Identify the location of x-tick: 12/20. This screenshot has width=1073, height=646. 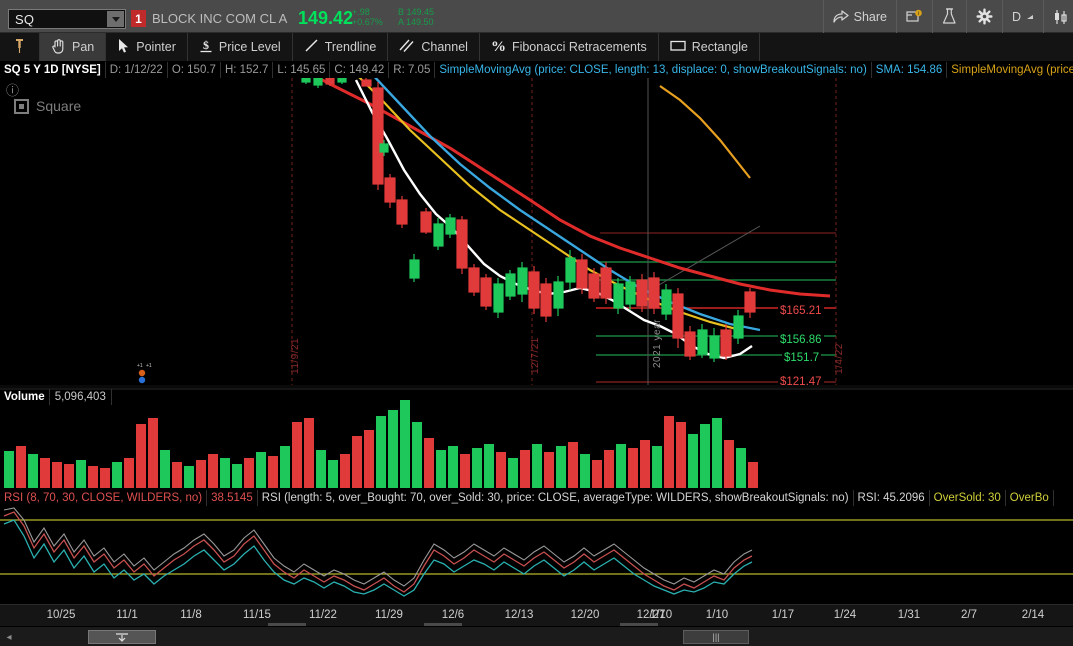
(585, 615).